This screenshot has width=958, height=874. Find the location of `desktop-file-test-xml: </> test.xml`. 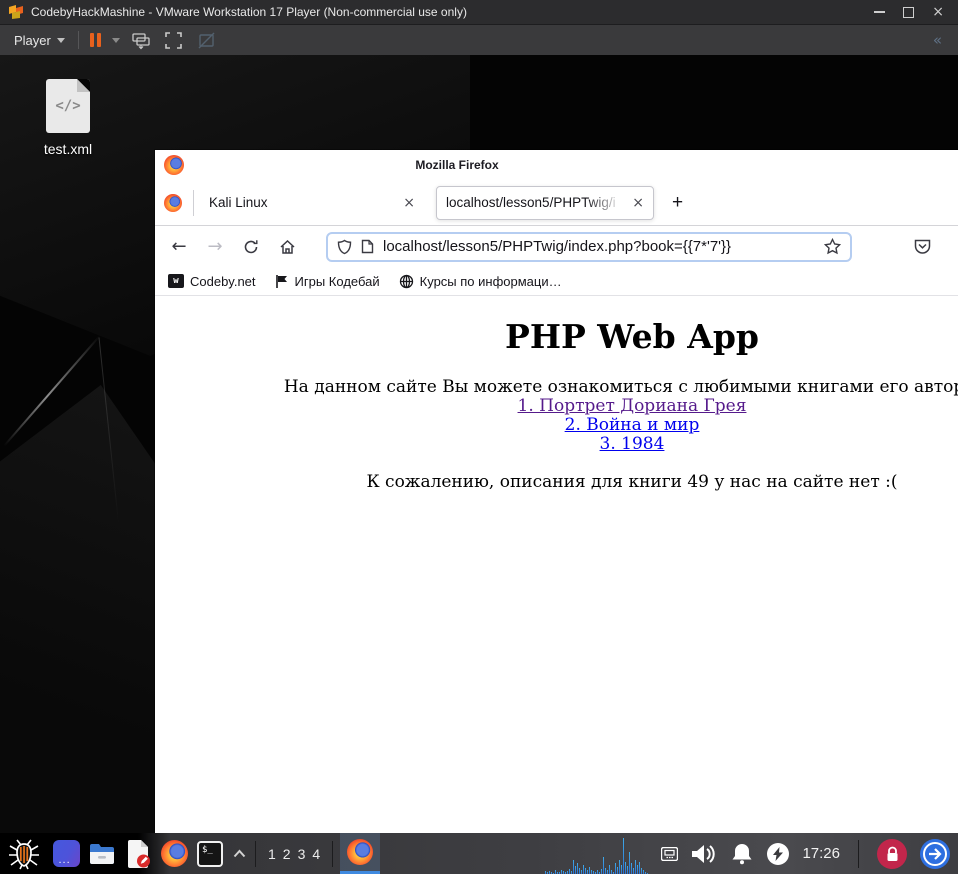

desktop-file-test-xml: </> test.xml is located at coordinates (68, 118).